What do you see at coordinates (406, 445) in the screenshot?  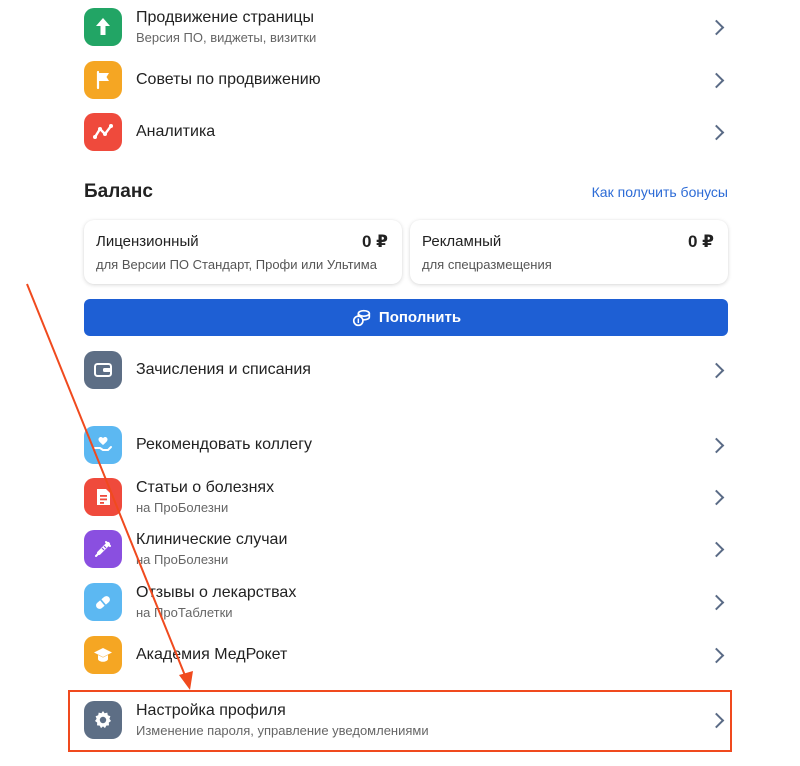 I see `menu-item-recommend-colleague: Рекомендовать коллегу` at bounding box center [406, 445].